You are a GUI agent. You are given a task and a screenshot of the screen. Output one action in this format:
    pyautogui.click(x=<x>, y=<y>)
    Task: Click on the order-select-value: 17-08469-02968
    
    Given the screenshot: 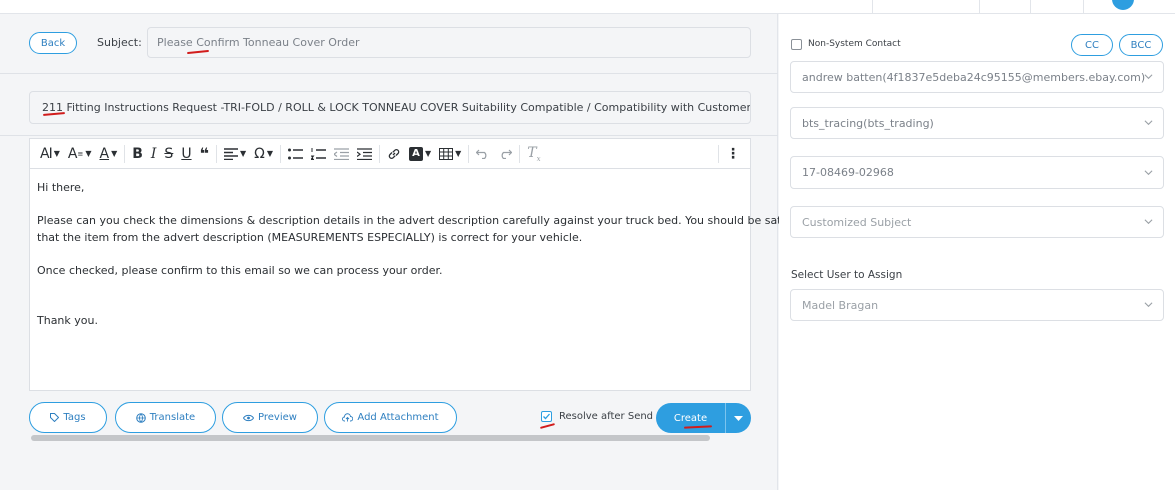 What is the action you would take?
    pyautogui.click(x=848, y=172)
    